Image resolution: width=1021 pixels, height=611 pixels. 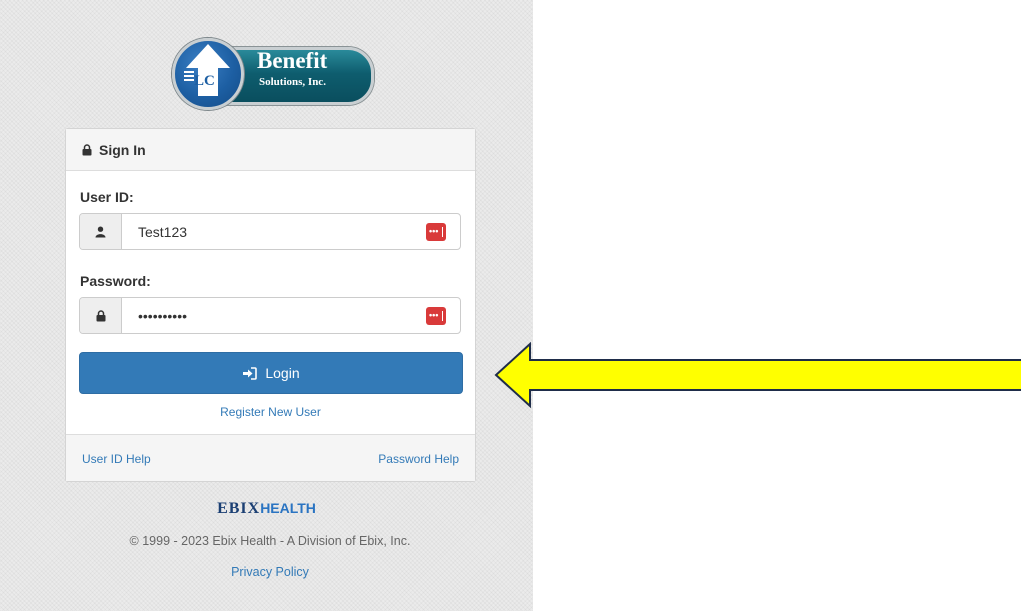 I want to click on panel-footer: User ID Help Password Help, so click(x=270, y=457).